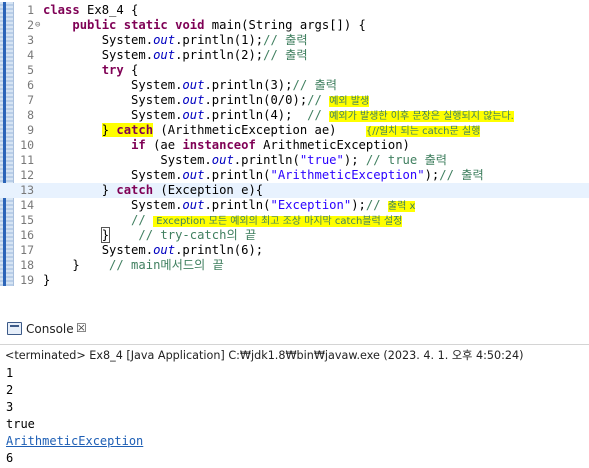 Image resolution: width=589 pixels, height=468 pixels. What do you see at coordinates (27, 160) in the screenshot?
I see `line-number: 11` at bounding box center [27, 160].